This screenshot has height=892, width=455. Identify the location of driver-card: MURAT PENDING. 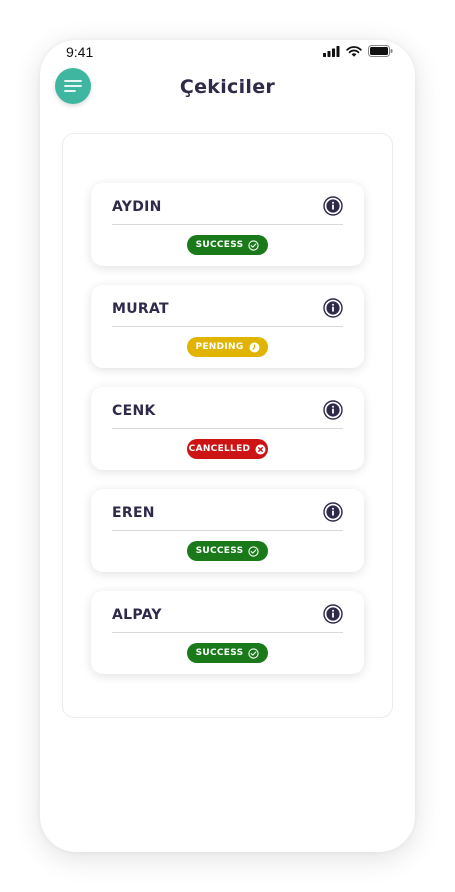
(227, 326).